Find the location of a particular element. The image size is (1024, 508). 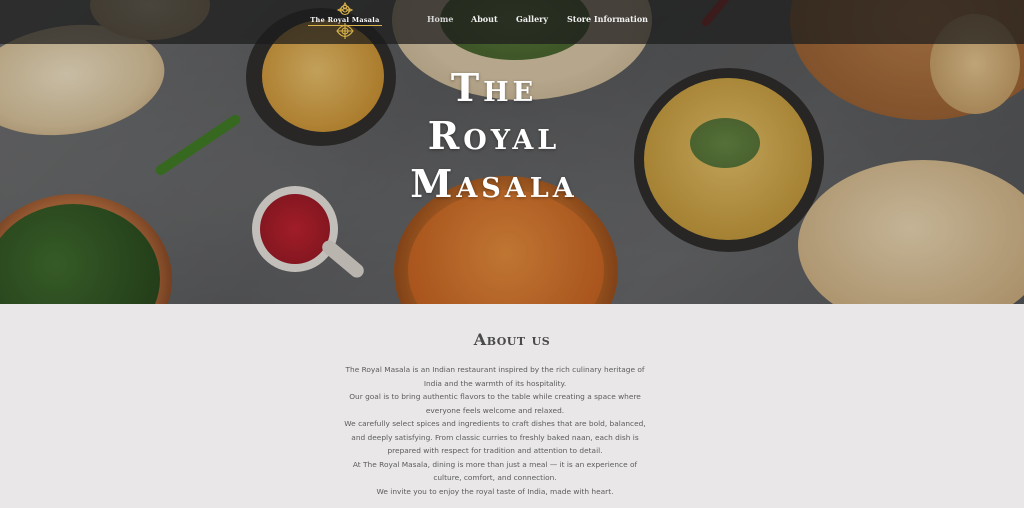

brand-logo: The Royal Masala is located at coordinates (345, 21).